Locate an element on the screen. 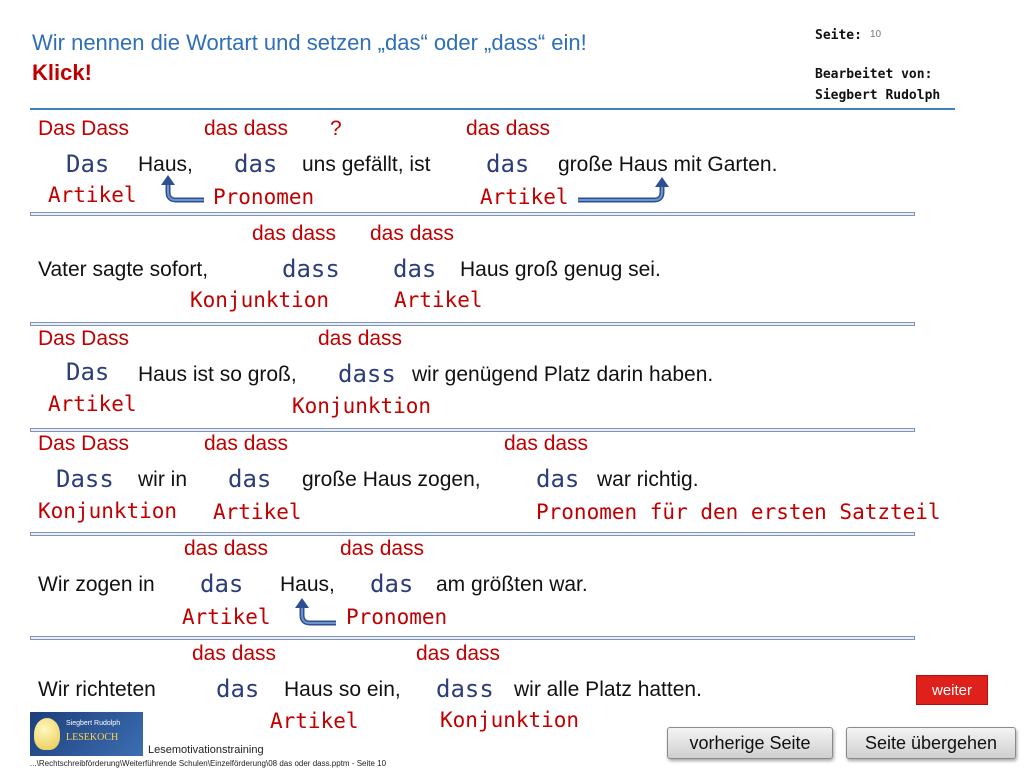 This screenshot has width=1024, height=768. sentence-part: wir genügend Platz darin haben. is located at coordinates (563, 374).